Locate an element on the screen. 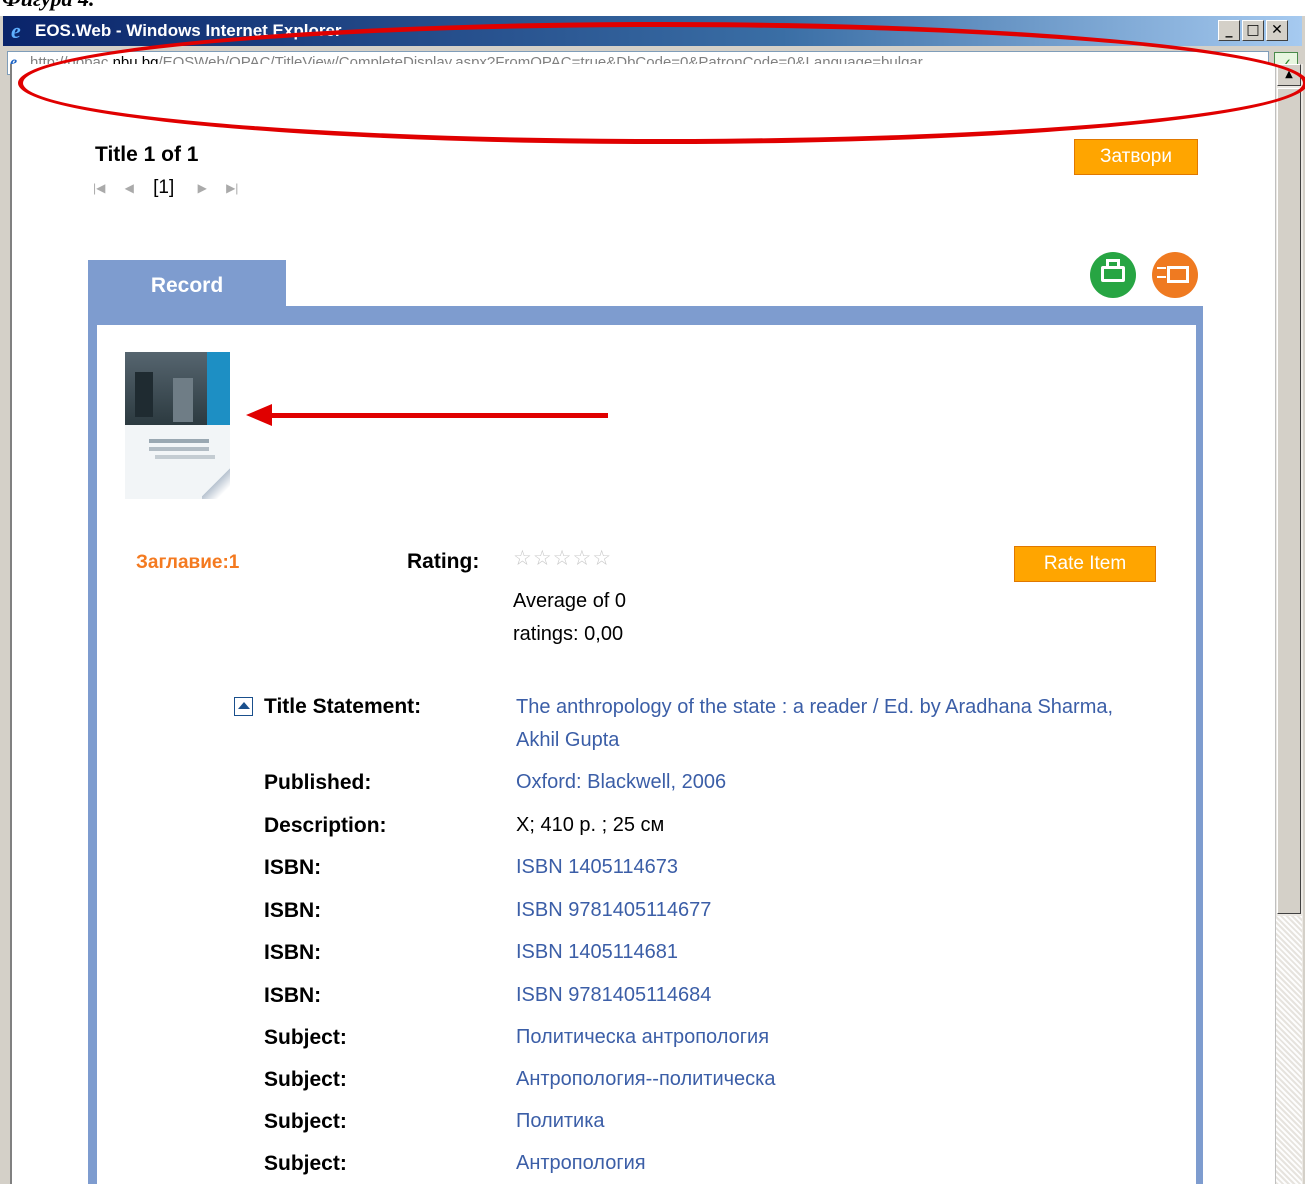 This screenshot has height=1184, width=1305. average-line-2: ratings: 0,00 is located at coordinates (568, 634).